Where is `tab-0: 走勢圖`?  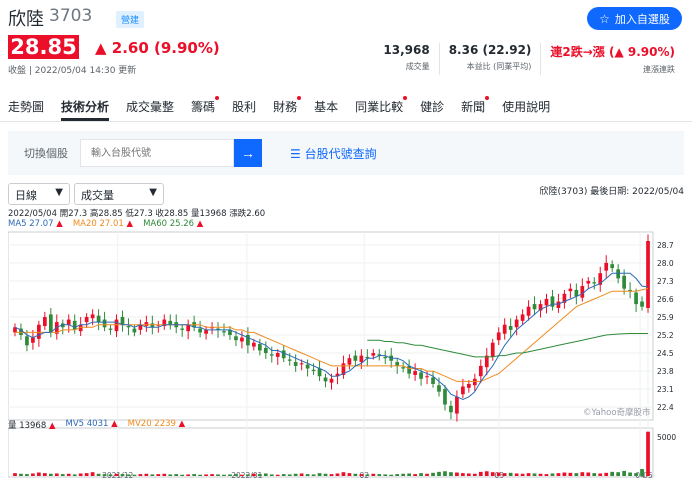
tab-0: 走勢圖 is located at coordinates (26, 107).